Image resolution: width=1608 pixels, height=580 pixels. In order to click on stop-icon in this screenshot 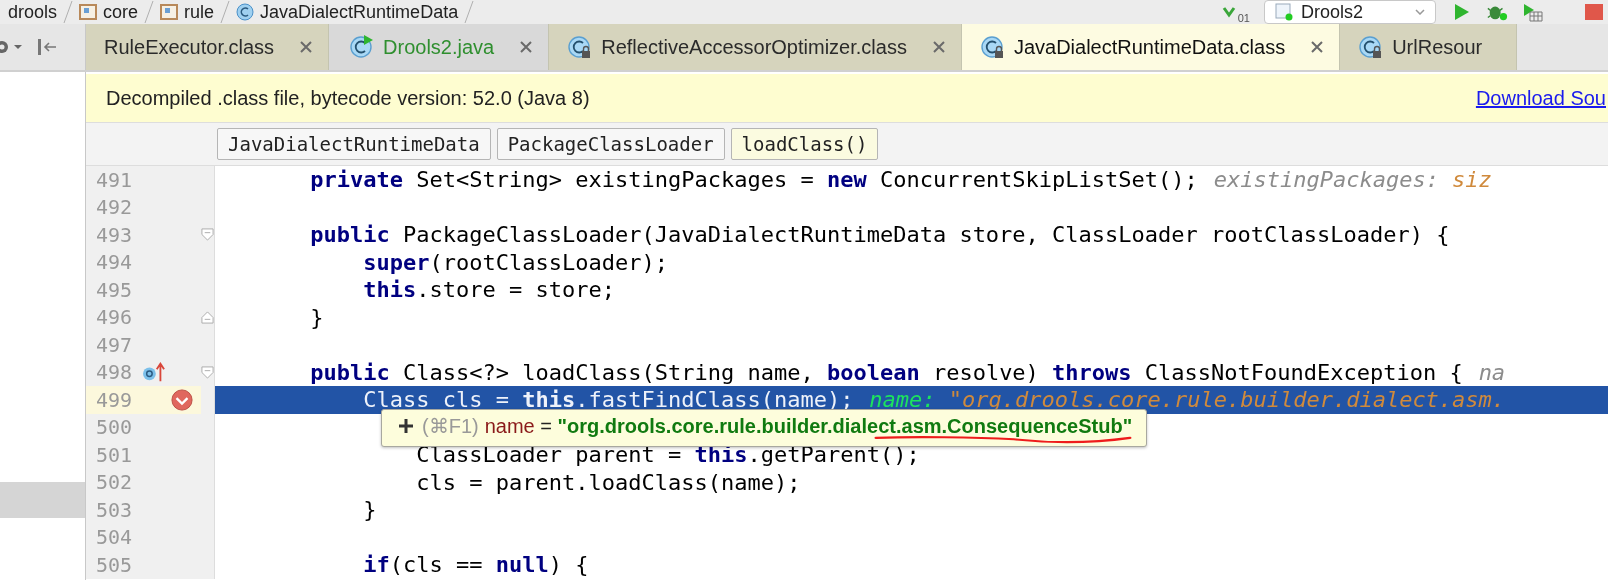, I will do `click(1593, 12)`.